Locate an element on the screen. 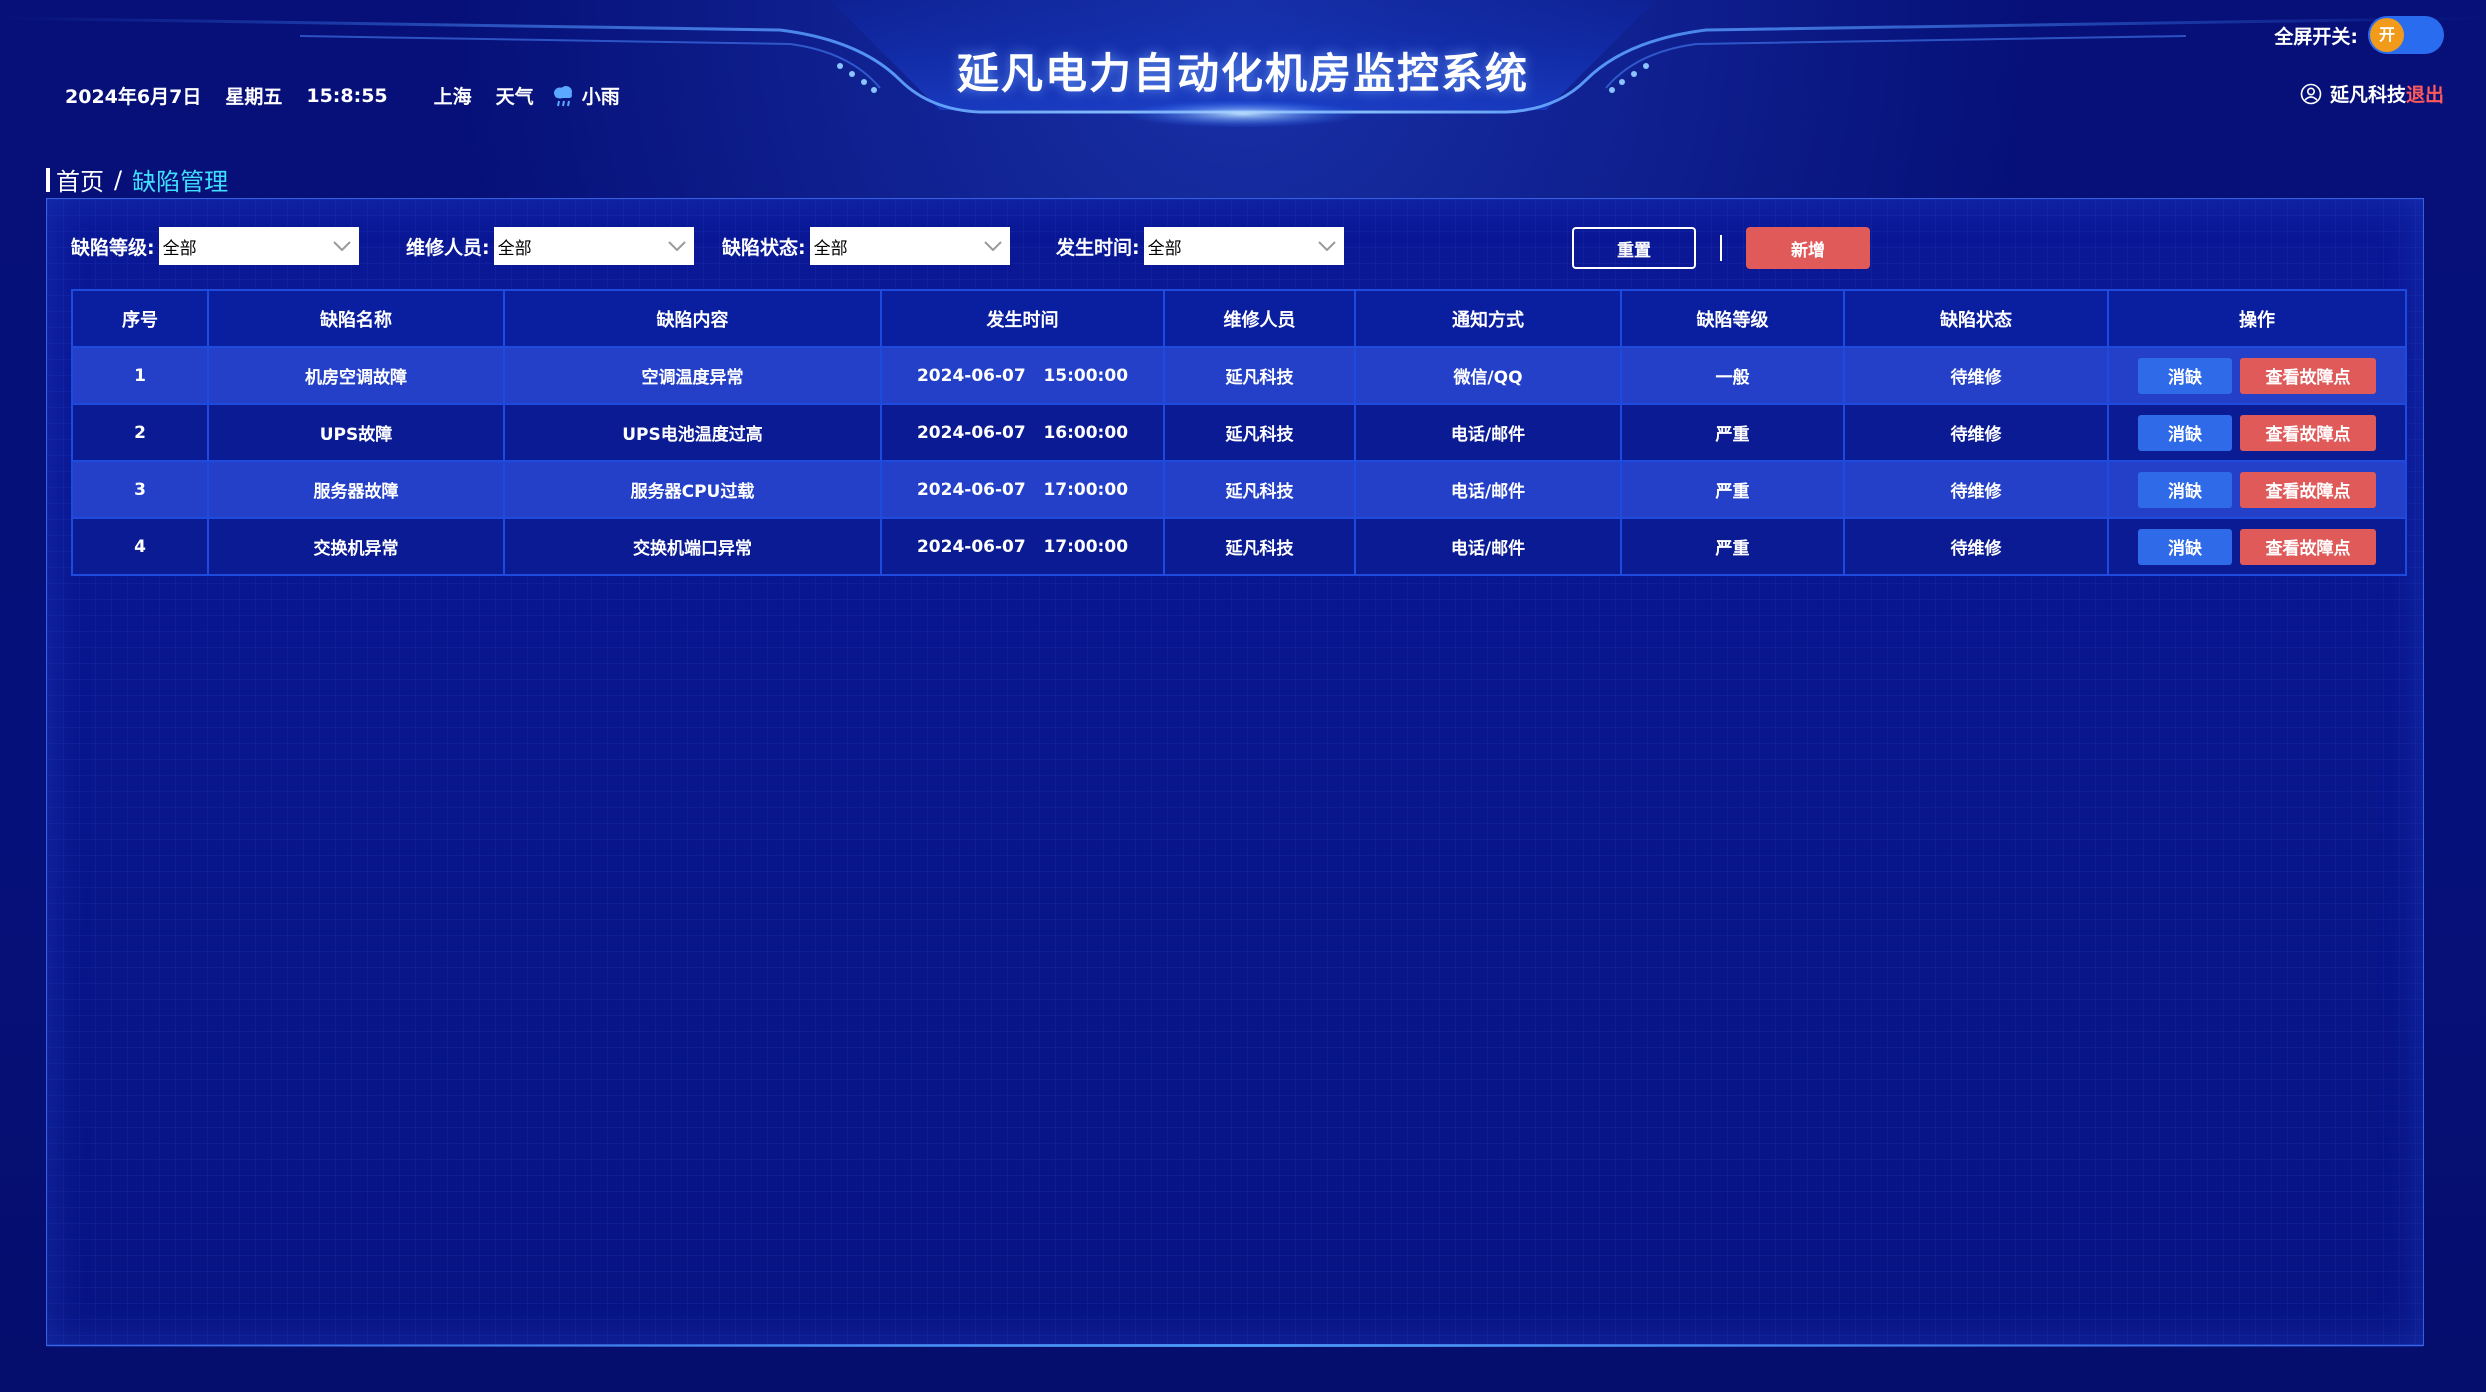  city: 上海 is located at coordinates (452, 97).